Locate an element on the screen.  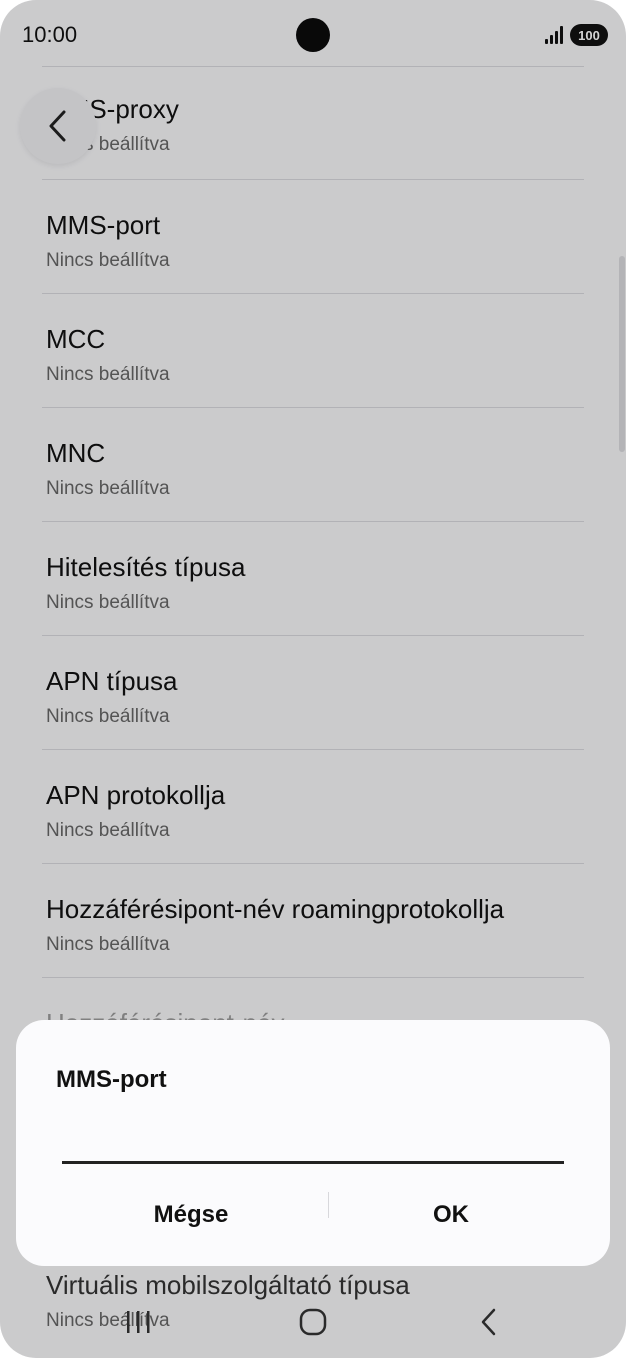
ok-button: OK is located at coordinates (451, 1215).